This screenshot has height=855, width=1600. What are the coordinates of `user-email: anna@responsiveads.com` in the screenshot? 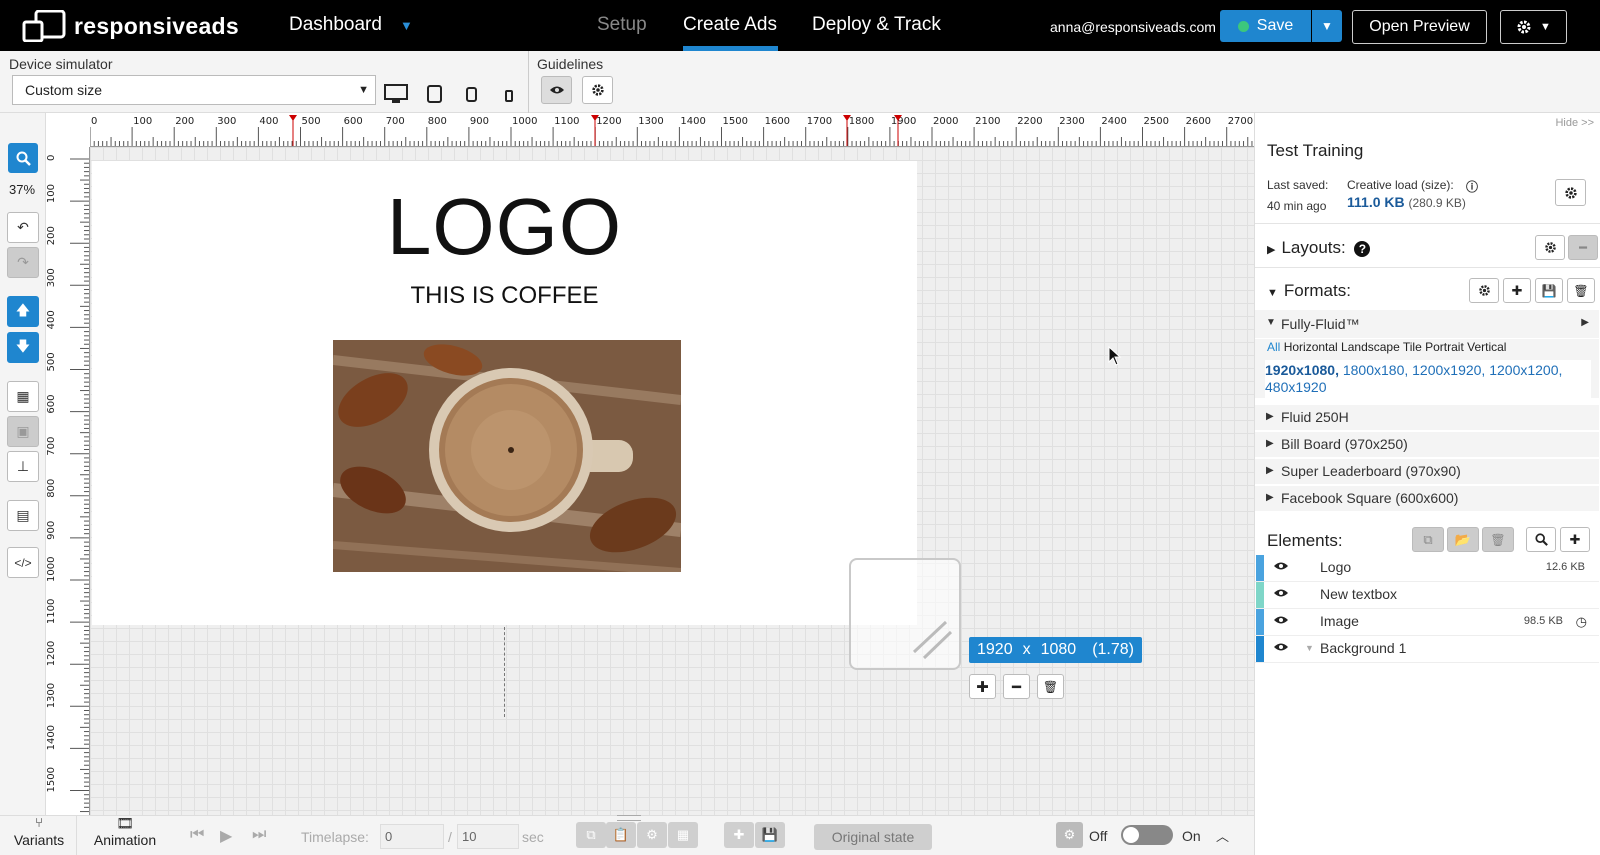 It's located at (1133, 27).